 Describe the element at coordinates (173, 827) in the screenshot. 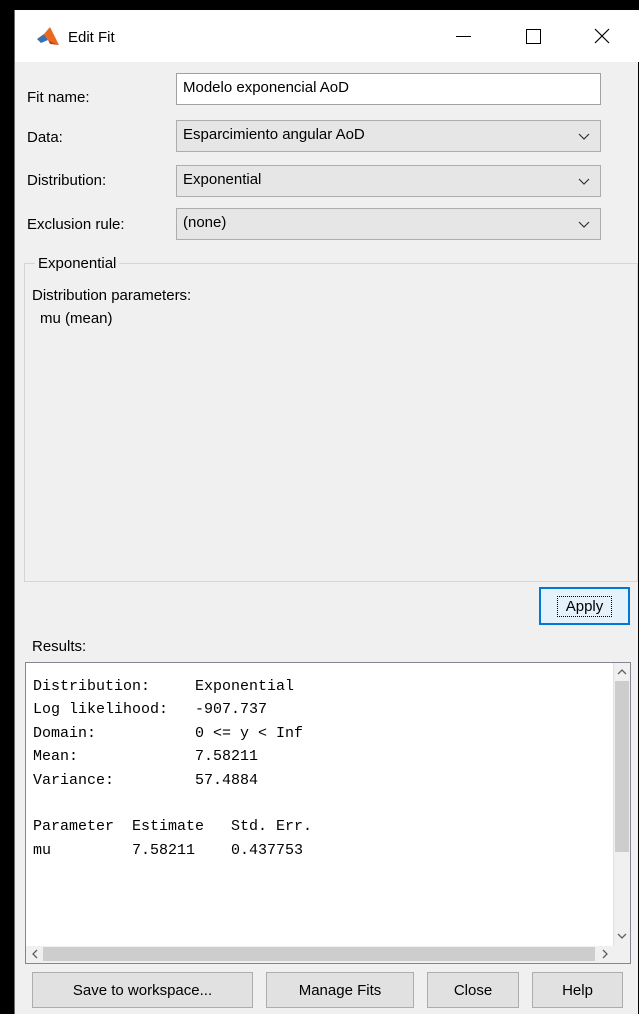

I see `results-line: Parameter Estimate Std. Err.` at that location.